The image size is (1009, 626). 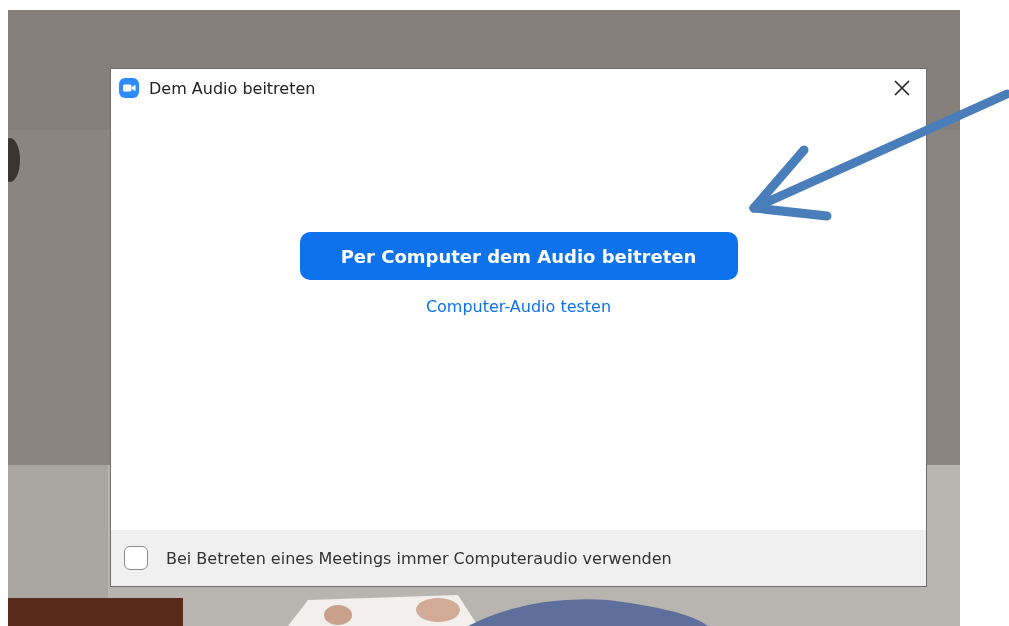 I want to click on checkbox-label: Bei Betreten eines Meetings immer Computeraudio verwenden, so click(x=419, y=558).